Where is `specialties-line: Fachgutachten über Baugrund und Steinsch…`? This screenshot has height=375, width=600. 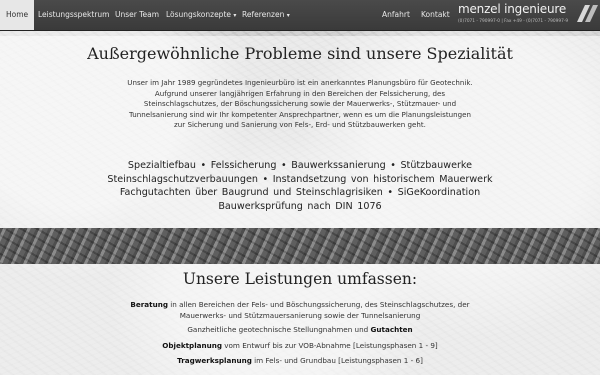 specialties-line: Fachgutachten über Baugrund und Steinsch… is located at coordinates (300, 192).